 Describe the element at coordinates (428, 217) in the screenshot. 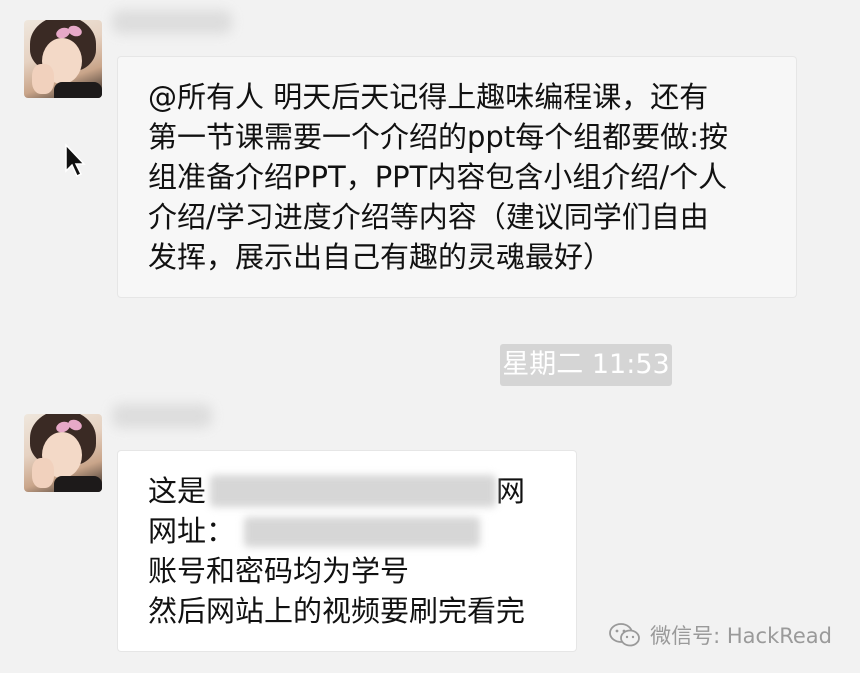

I see `message-line: 介绍/学习进度介绍等内容（建议同学们自由` at that location.